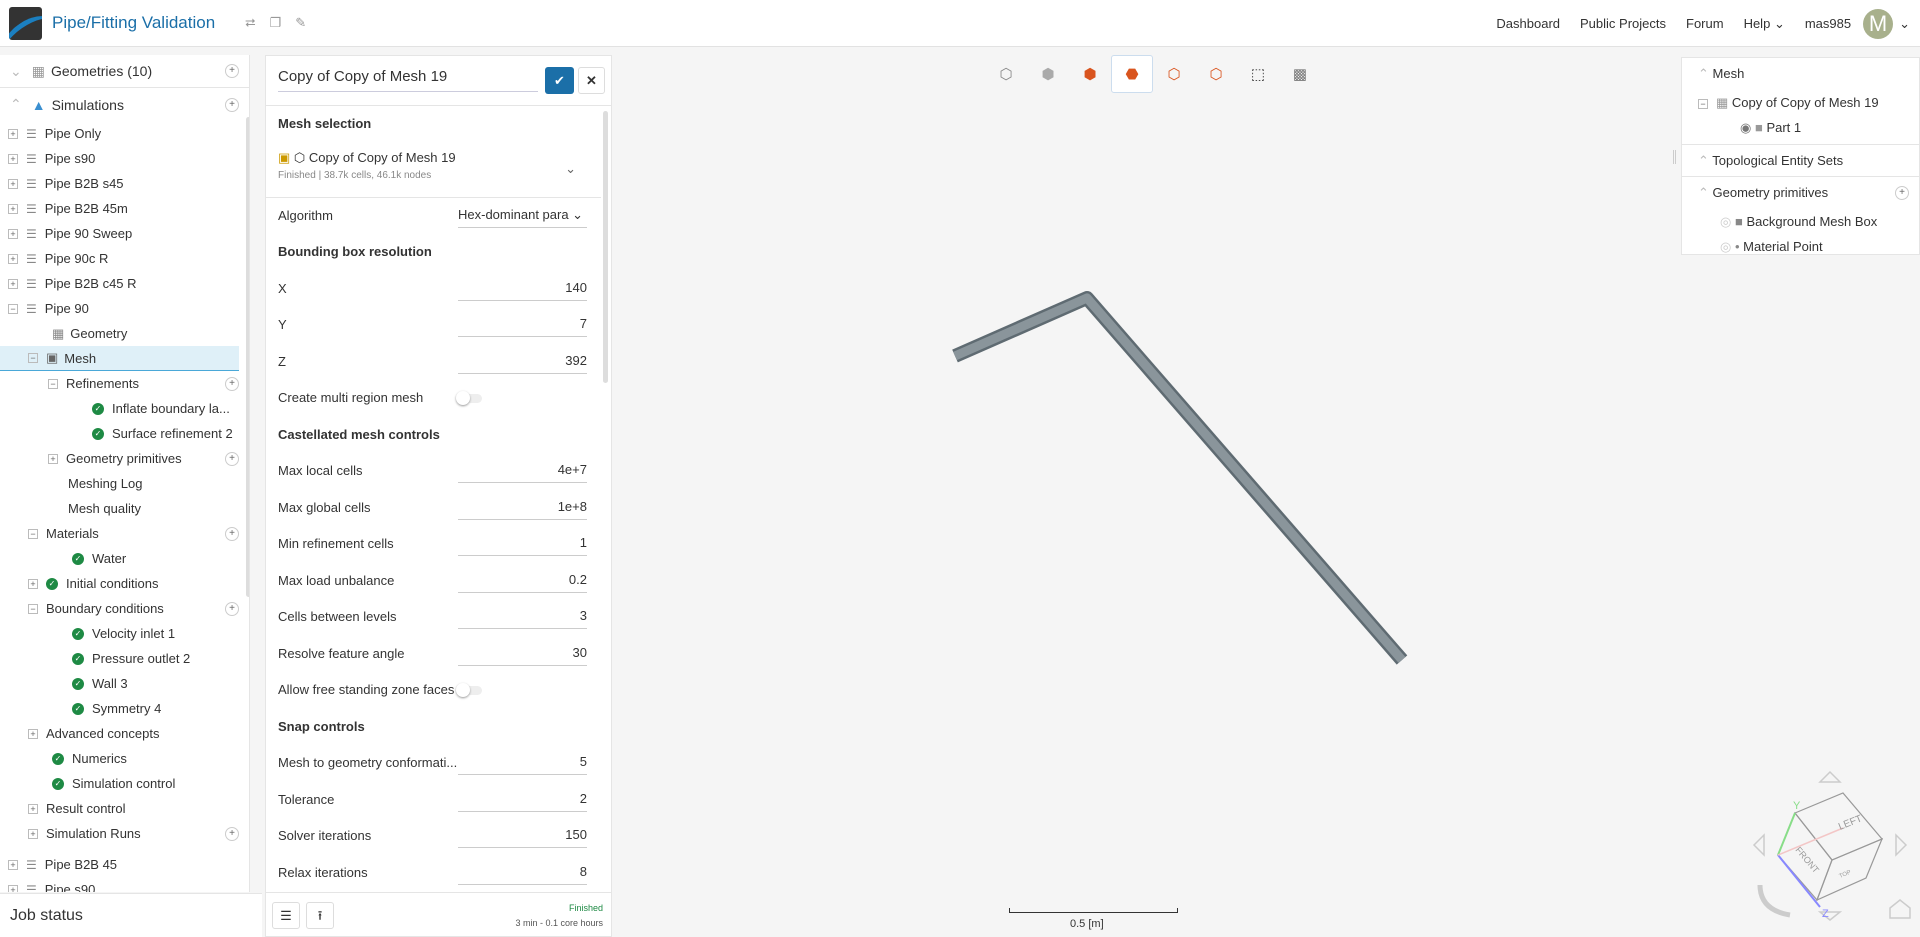  I want to click on scene-bg-box: ◎ ■ Background Mesh Box, so click(1800, 221).